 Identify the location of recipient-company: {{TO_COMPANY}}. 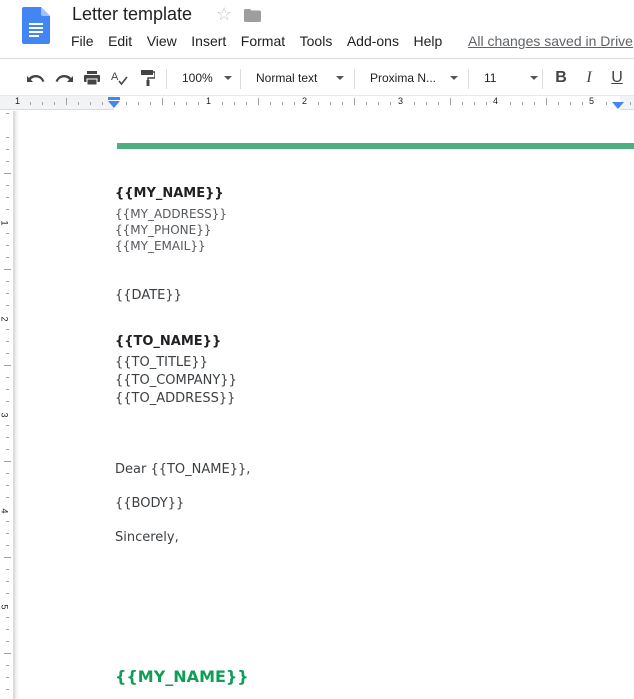
(176, 380).